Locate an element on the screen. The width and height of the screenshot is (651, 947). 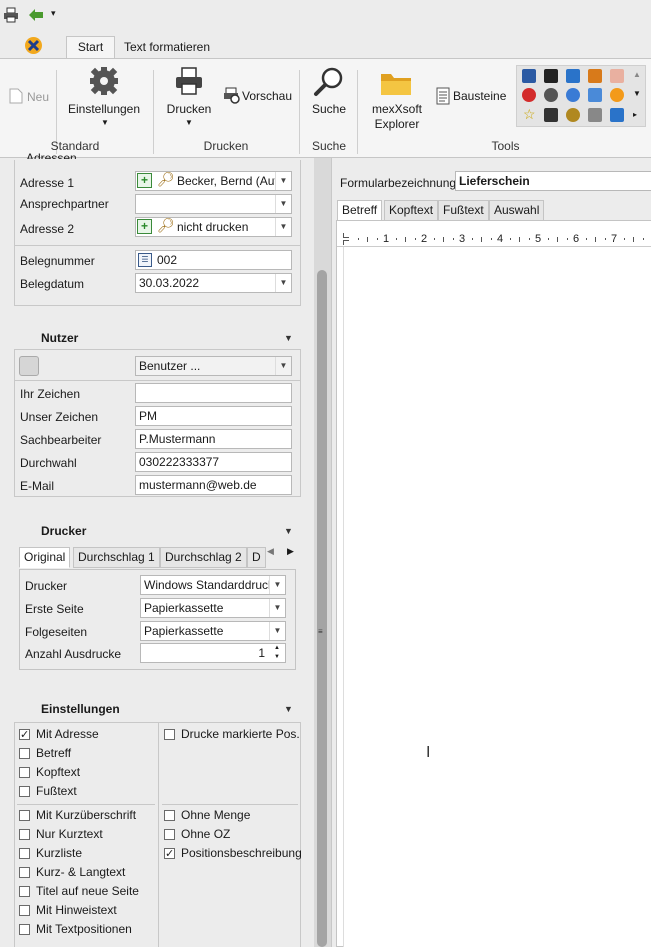
tool-cd-icon is located at coordinates (551, 76).